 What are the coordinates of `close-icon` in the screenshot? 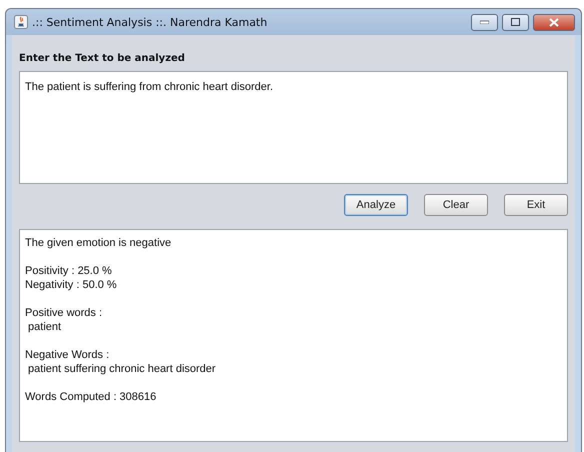 It's located at (554, 22).